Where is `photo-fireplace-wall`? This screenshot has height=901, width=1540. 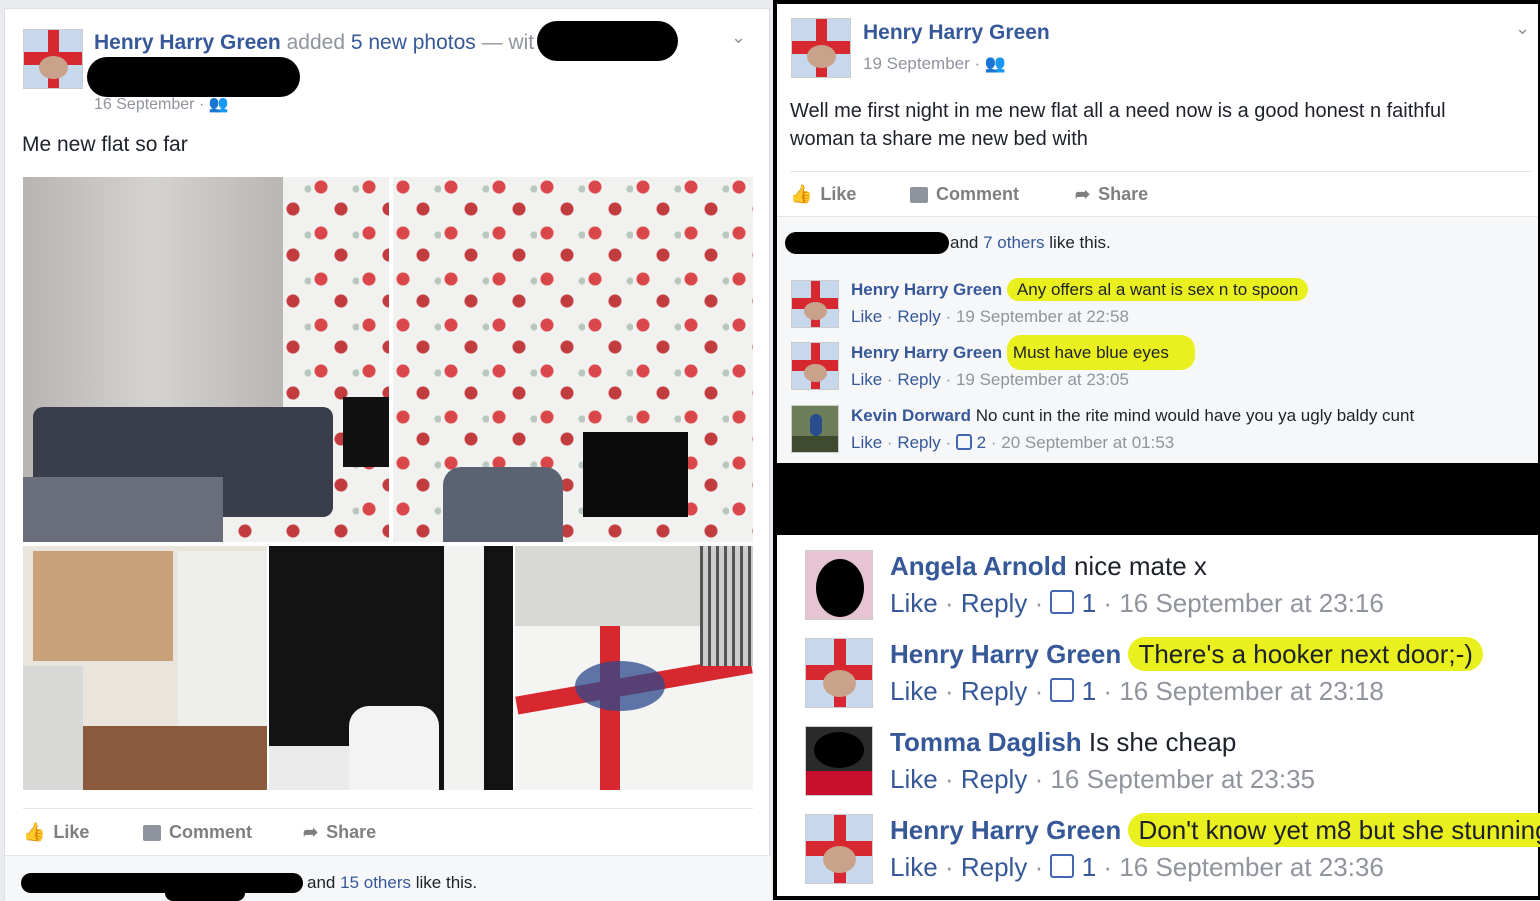 photo-fireplace-wall is located at coordinates (573, 359).